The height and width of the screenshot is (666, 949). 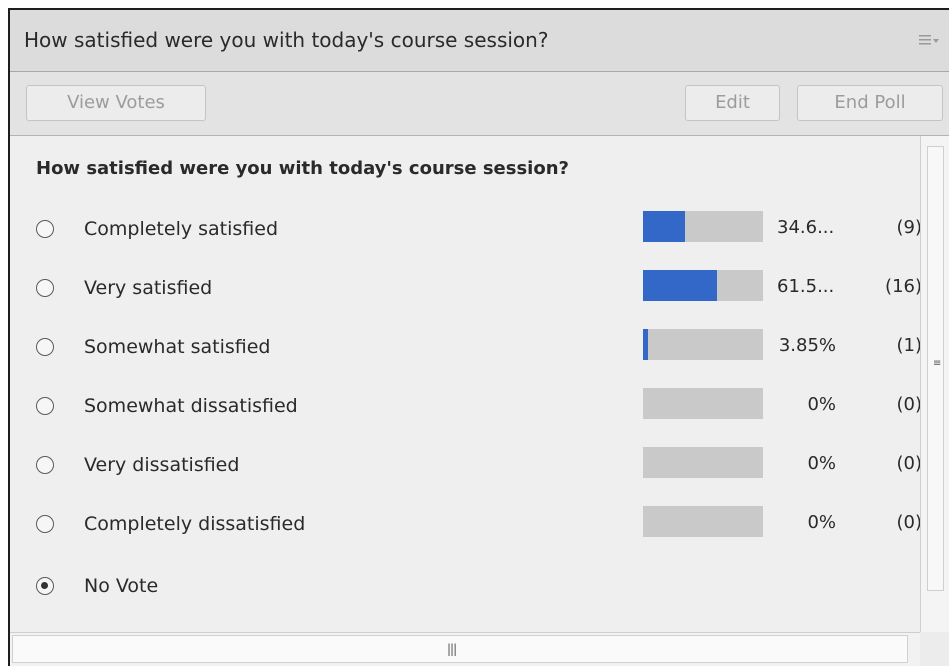 I want to click on poll-option-row: Very dissatisfied 0% (0), so click(x=466, y=467).